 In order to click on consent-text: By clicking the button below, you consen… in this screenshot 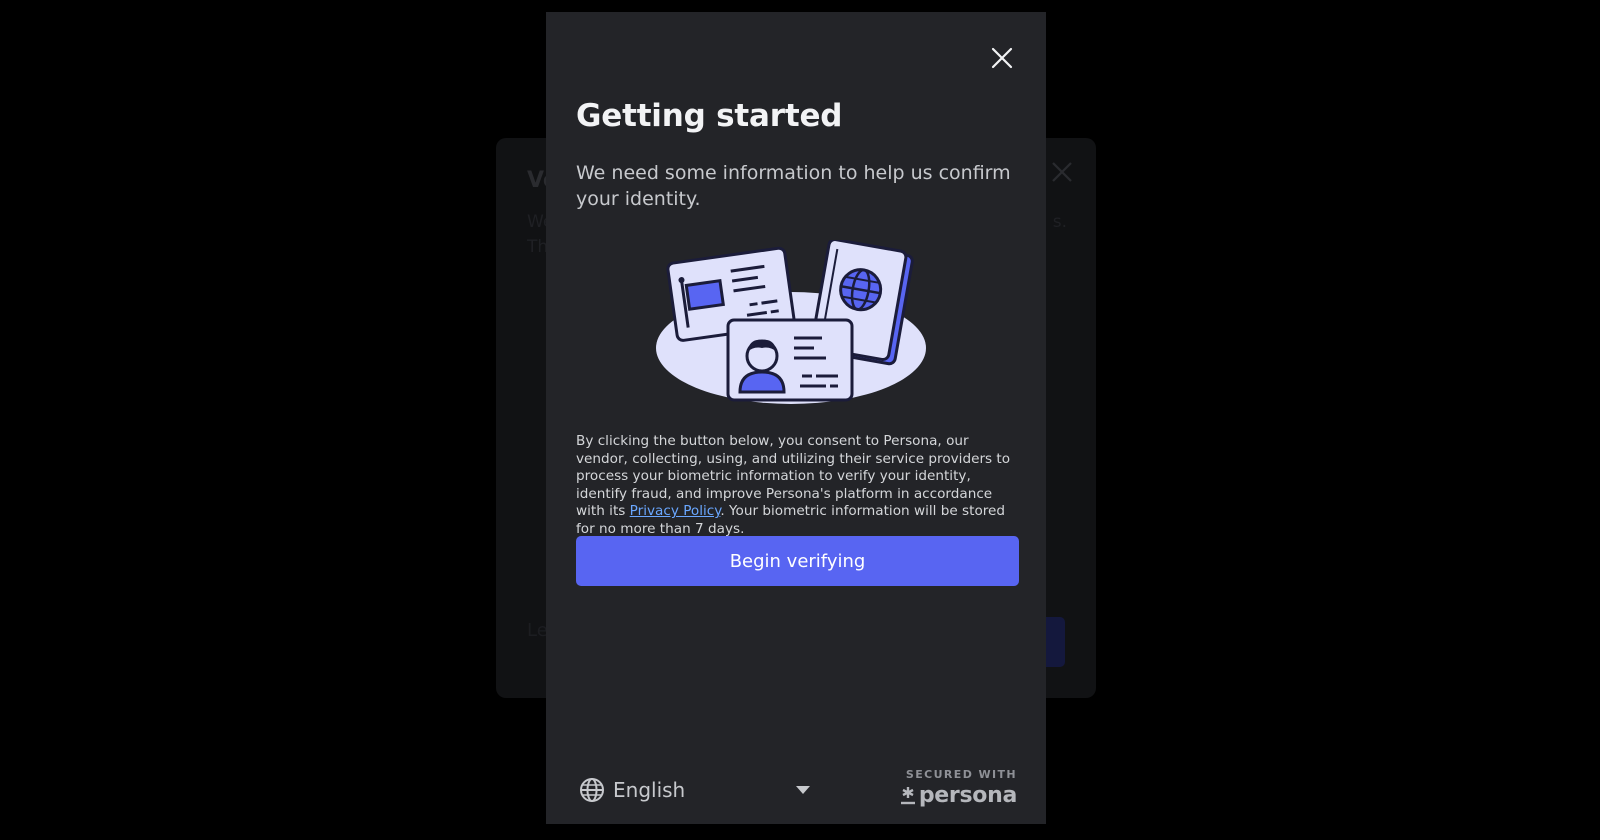, I will do `click(799, 485)`.